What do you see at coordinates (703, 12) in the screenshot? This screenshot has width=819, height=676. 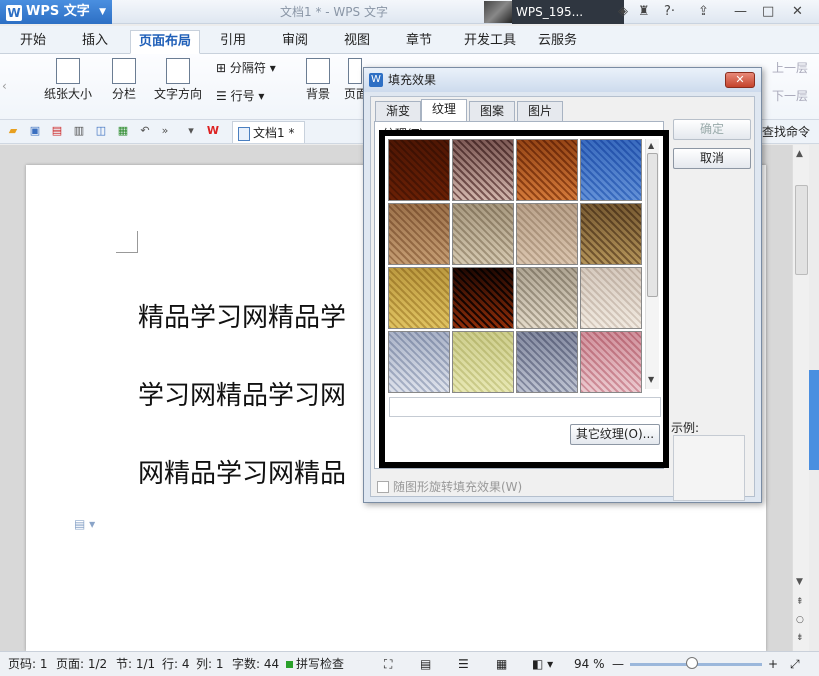 I see `upload-icon: ⇪` at bounding box center [703, 12].